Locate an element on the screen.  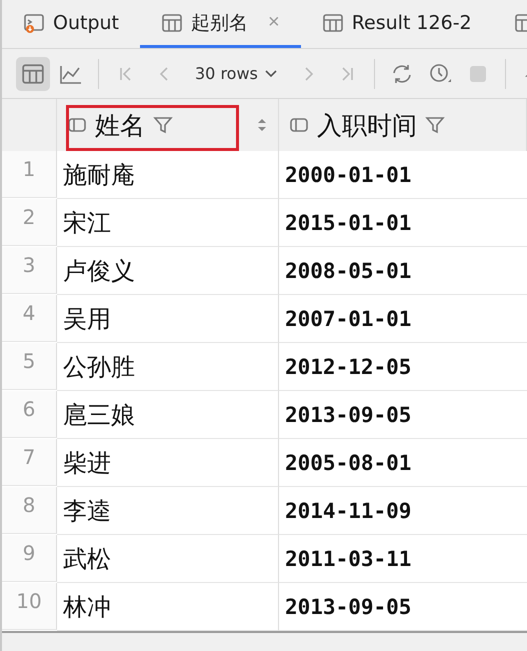
tab: Output is located at coordinates (71, 24).